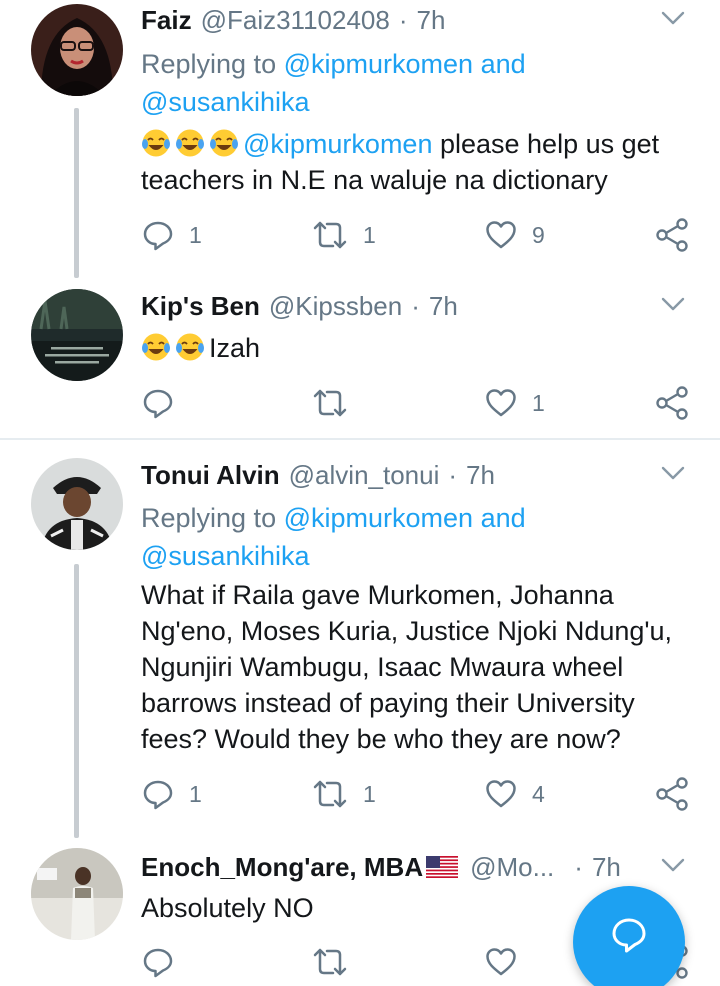 This screenshot has height=986, width=720. What do you see at coordinates (200, 306) in the screenshot?
I see `display-name: Kip's Ben` at bounding box center [200, 306].